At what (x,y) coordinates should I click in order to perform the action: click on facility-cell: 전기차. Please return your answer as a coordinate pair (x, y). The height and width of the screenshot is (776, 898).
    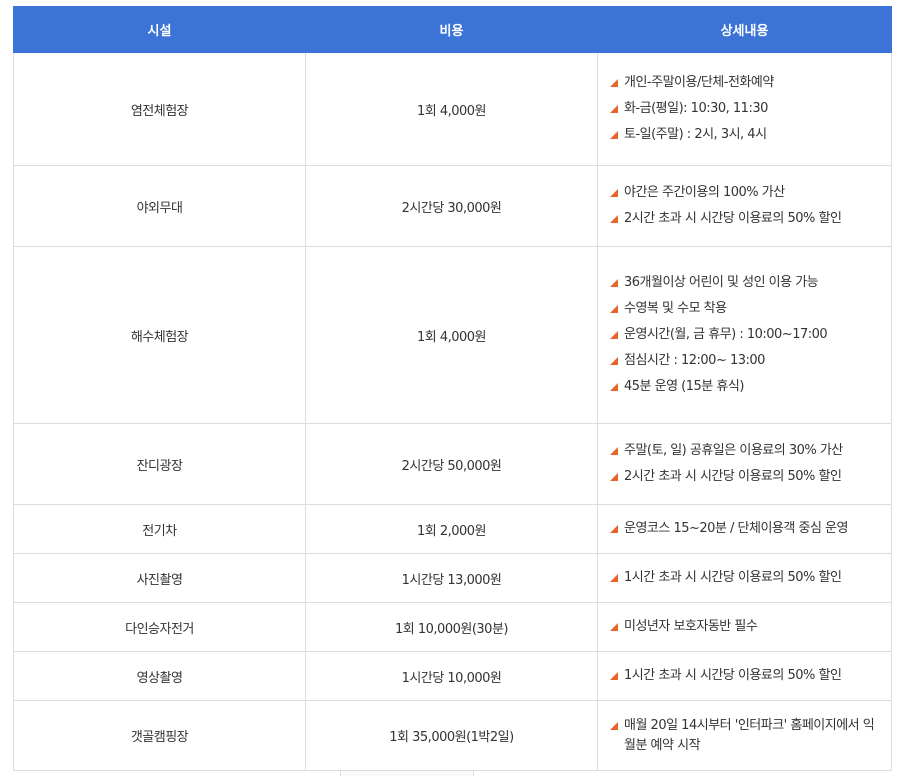
    Looking at the image, I should click on (159, 529).